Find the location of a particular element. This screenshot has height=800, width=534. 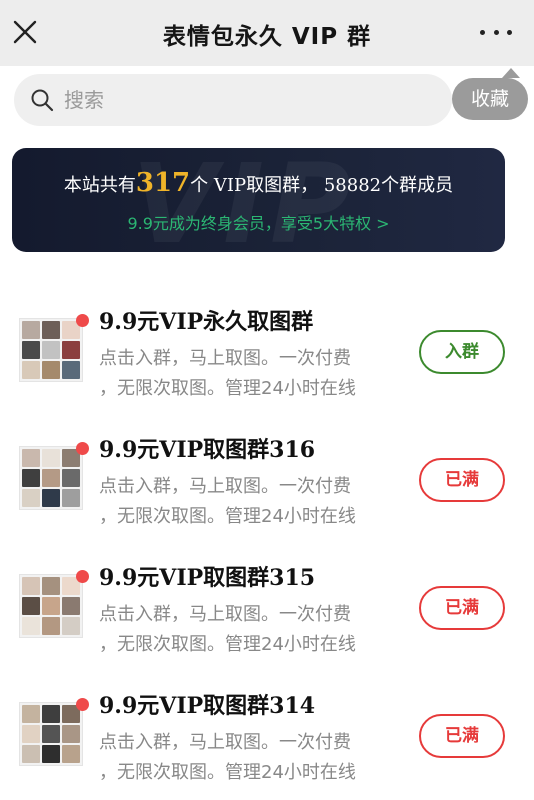

group-count: 317 is located at coordinates (163, 183).